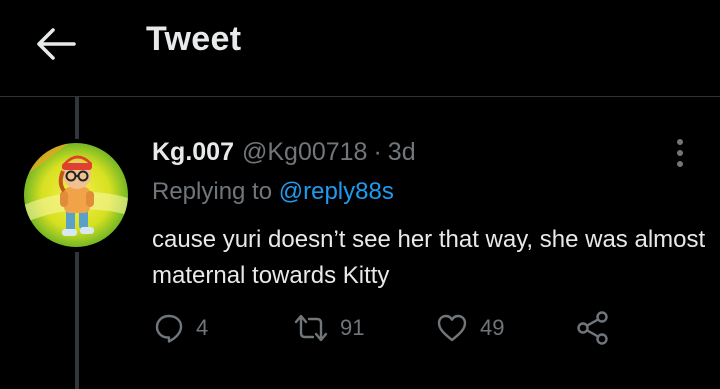 This screenshot has height=389, width=720. Describe the element at coordinates (311, 328) in the screenshot. I see `retweet-icon` at that location.